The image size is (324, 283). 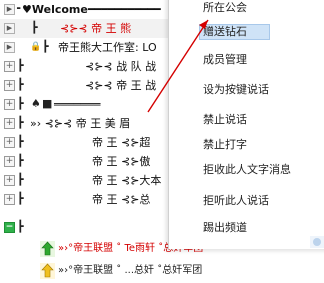 I want to click on user-green-icon, so click(x=47, y=249).